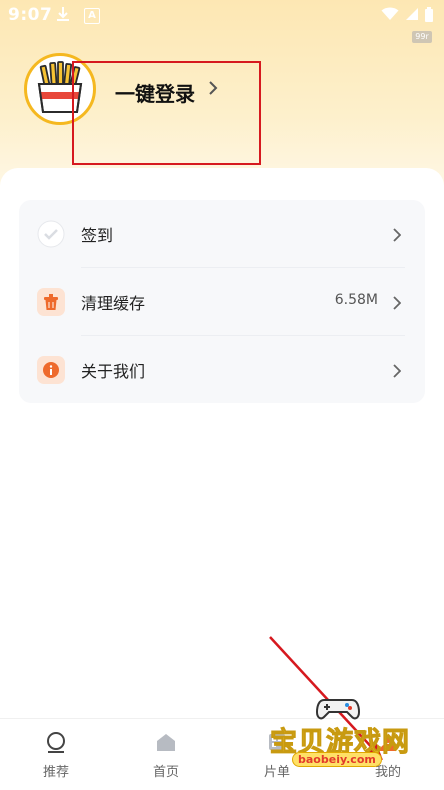 The width and height of the screenshot is (444, 790). I want to click on battery-icon, so click(429, 14).